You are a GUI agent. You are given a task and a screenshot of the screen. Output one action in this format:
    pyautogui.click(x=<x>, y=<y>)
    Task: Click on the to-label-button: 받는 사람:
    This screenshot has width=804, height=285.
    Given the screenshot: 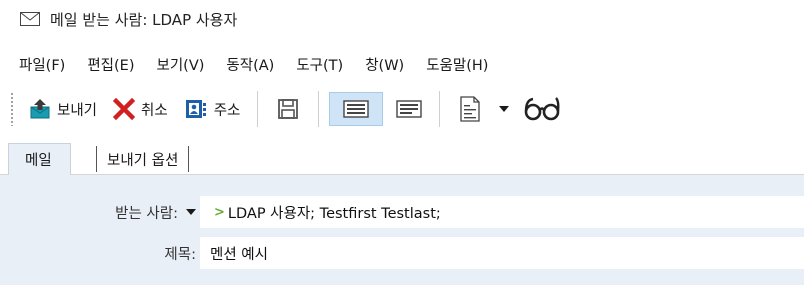 What is the action you would take?
    pyautogui.click(x=155, y=212)
    